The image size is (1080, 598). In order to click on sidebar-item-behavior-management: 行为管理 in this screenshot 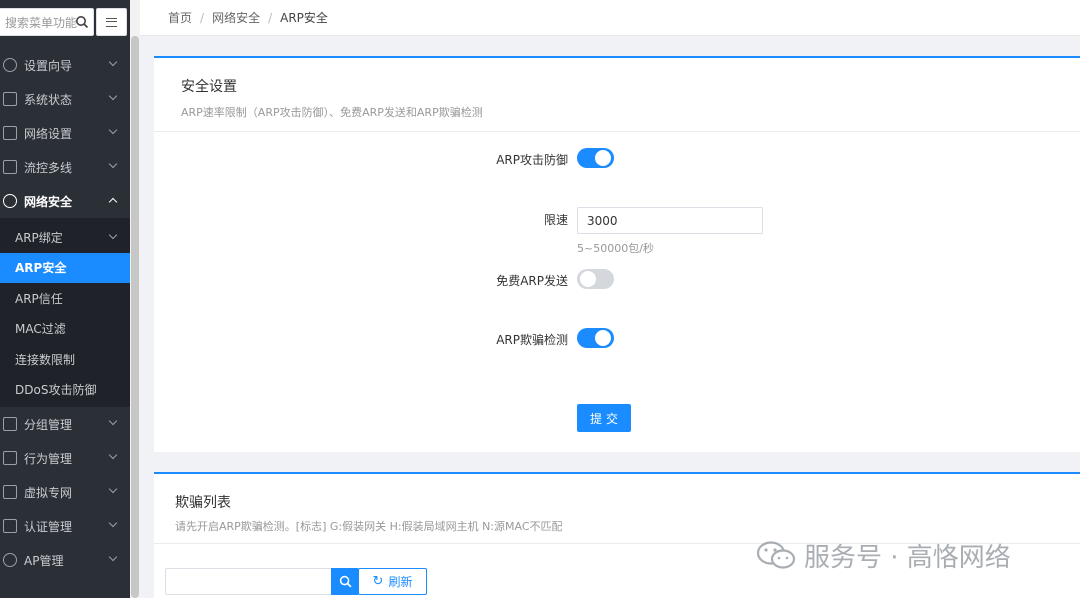, I will do `click(65, 458)`.